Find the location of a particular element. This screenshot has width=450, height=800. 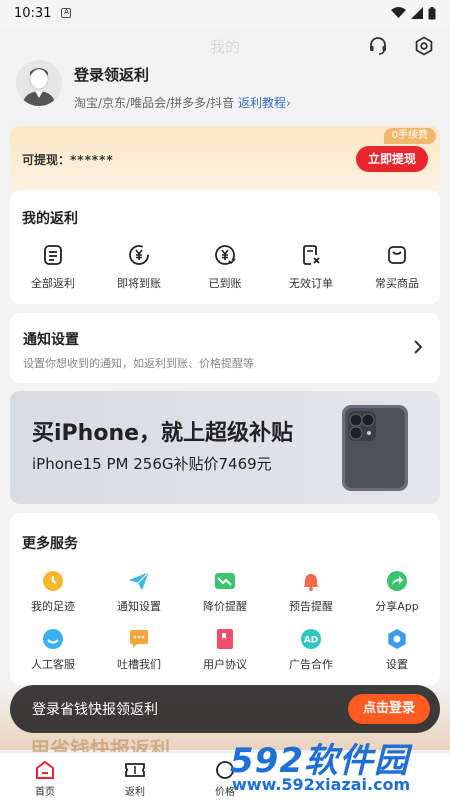

rebate-item-received: 已到账 is located at coordinates (225, 266).